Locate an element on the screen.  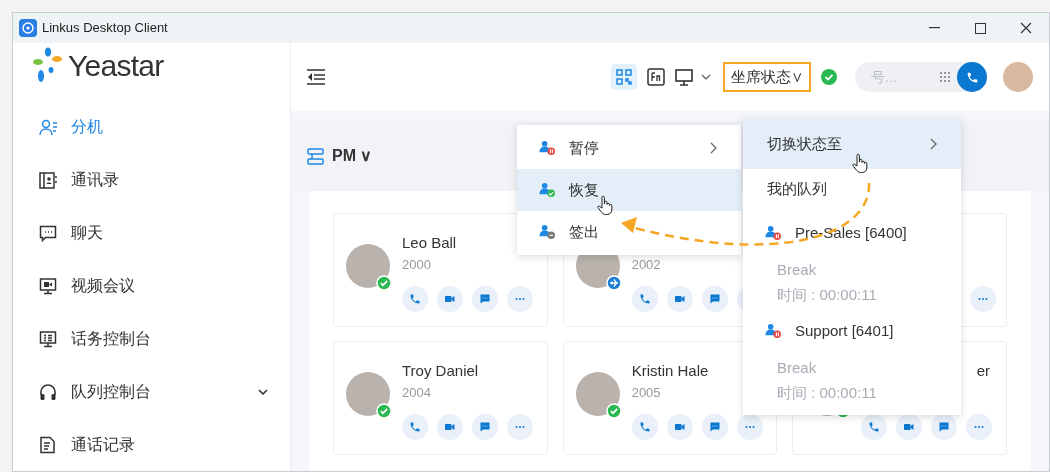
sidebar-item: 队列控制台 is located at coordinates (151, 391).